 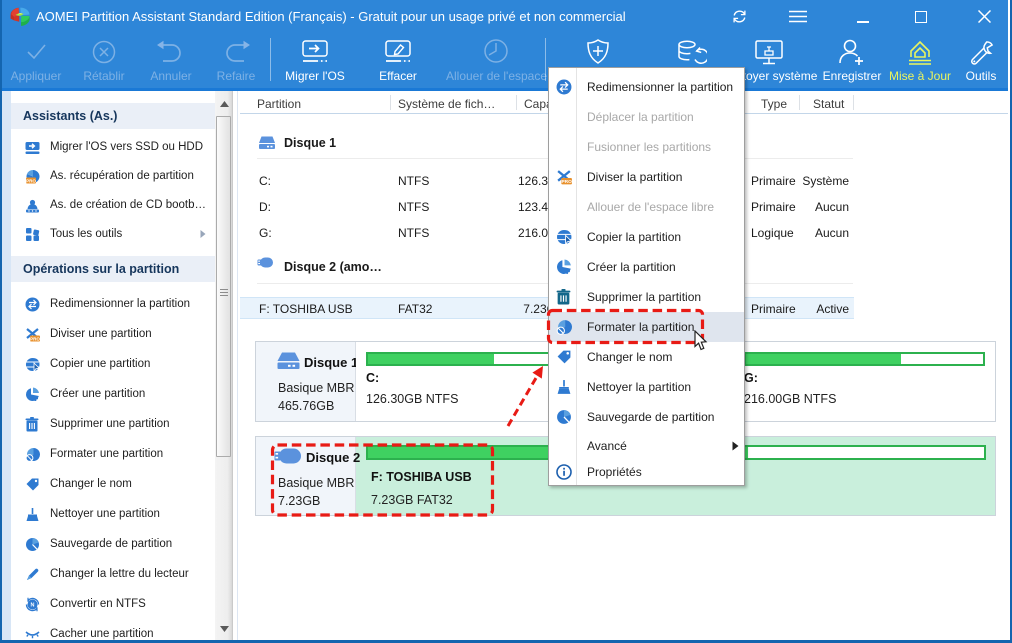 I want to click on svg-text: PRO, so click(x=566, y=182).